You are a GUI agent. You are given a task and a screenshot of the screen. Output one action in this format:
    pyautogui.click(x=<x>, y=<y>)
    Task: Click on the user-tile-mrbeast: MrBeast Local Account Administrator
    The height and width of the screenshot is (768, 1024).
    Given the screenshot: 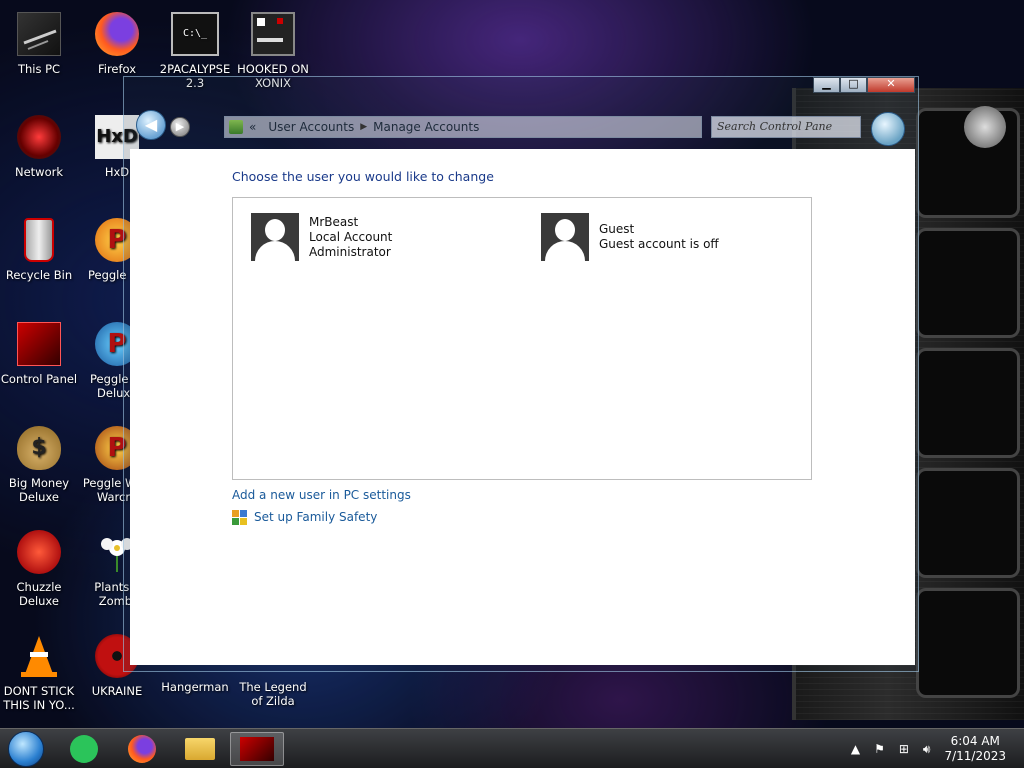 What is the action you would take?
    pyautogui.click(x=321, y=237)
    